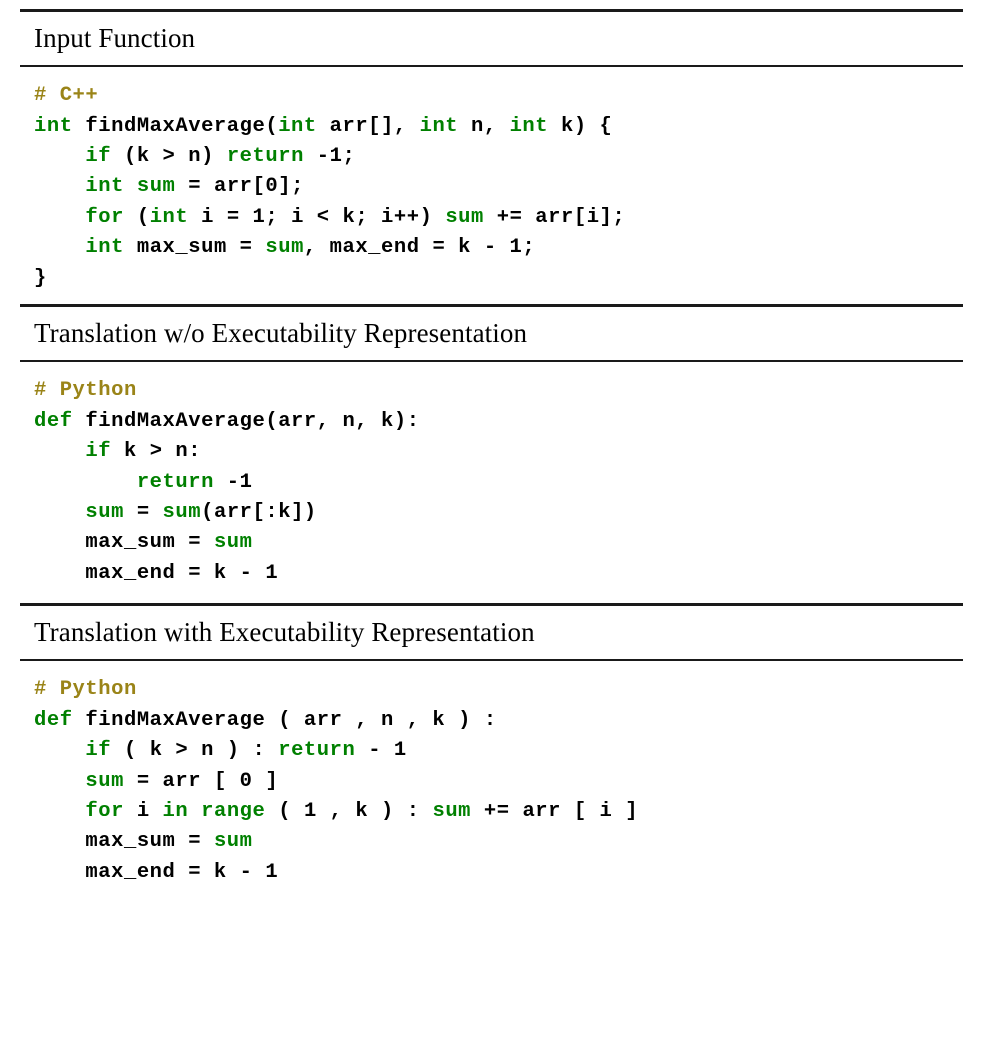  I want to click on code-line: if (k > n) return -1;, so click(498, 157).